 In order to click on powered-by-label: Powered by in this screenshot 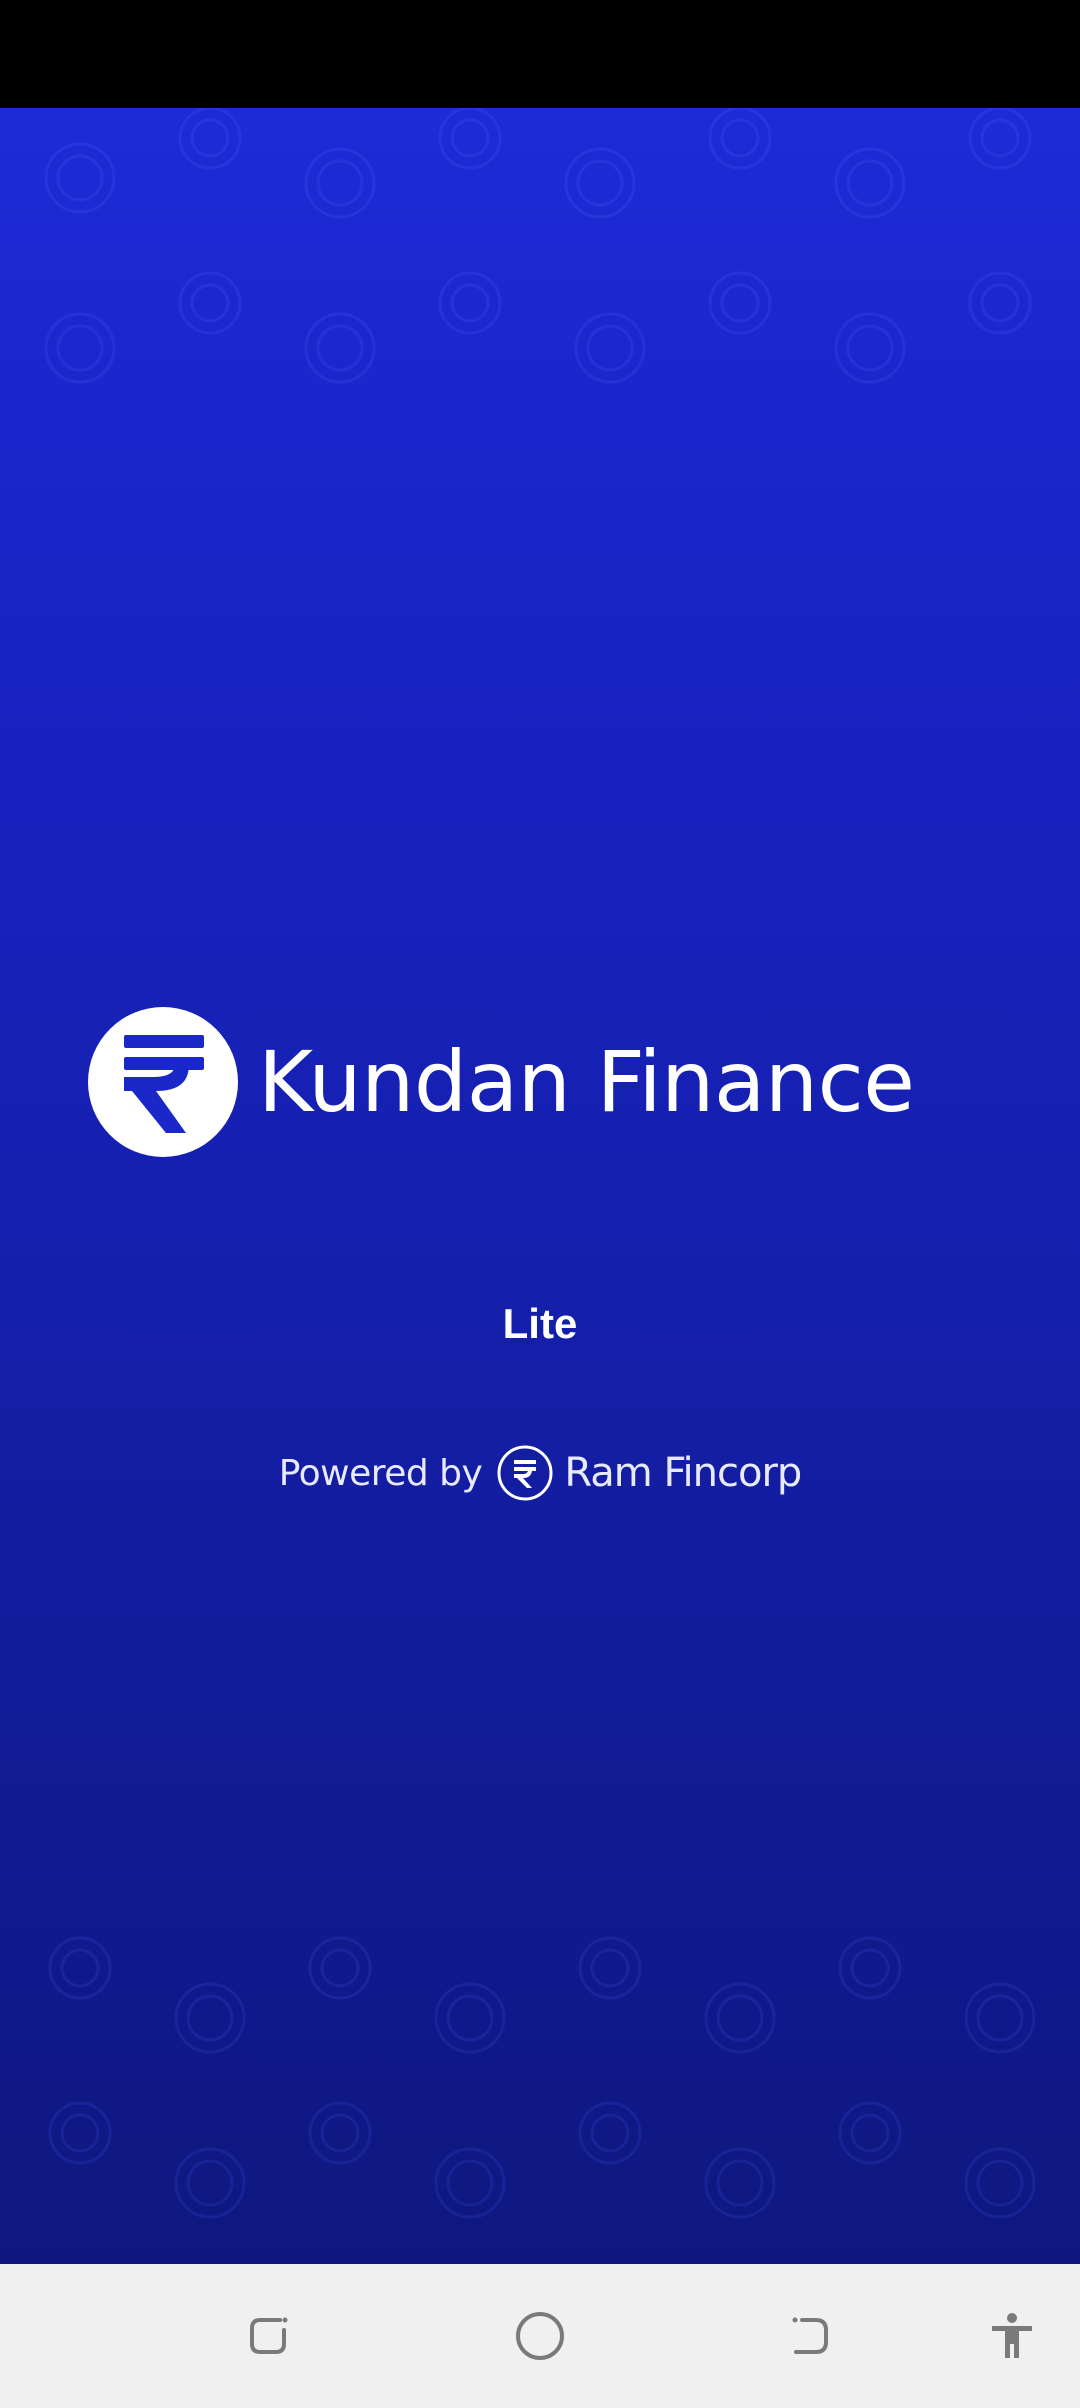, I will do `click(380, 1473)`.